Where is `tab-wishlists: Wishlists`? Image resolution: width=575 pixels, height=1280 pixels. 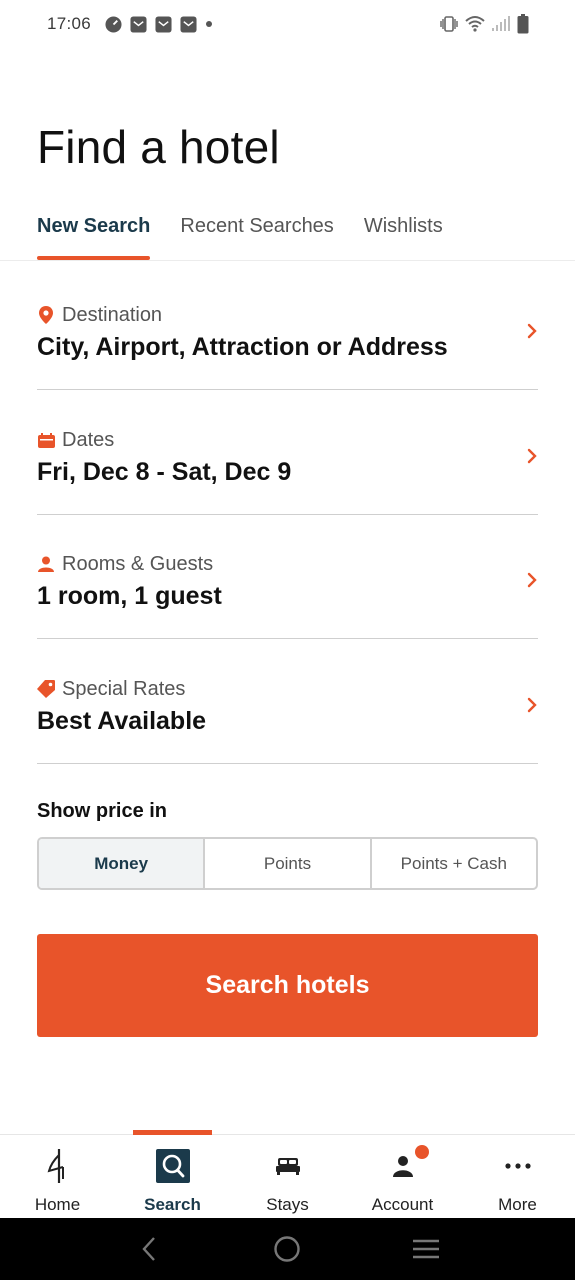
tab-wishlists: Wishlists is located at coordinates (403, 234).